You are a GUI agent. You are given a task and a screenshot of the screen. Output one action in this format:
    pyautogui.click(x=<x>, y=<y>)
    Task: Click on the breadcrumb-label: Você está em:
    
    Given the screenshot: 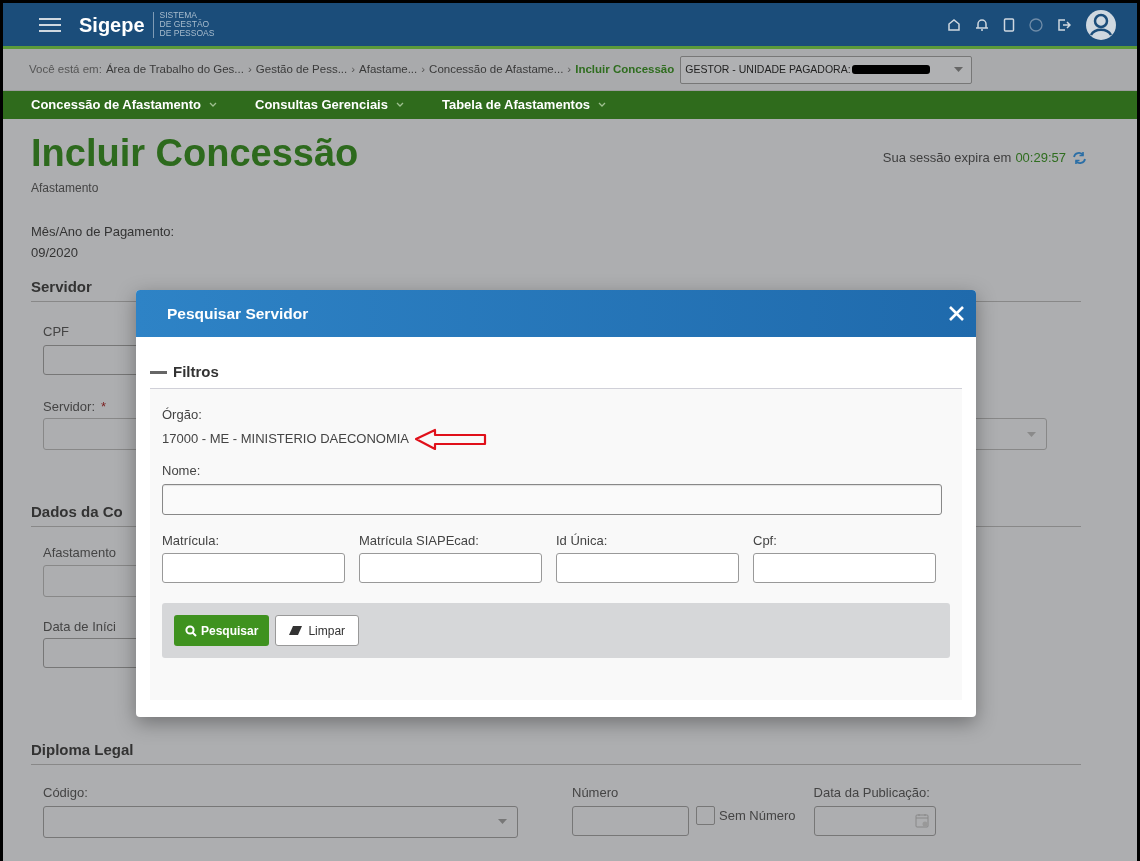 What is the action you would take?
    pyautogui.click(x=65, y=69)
    